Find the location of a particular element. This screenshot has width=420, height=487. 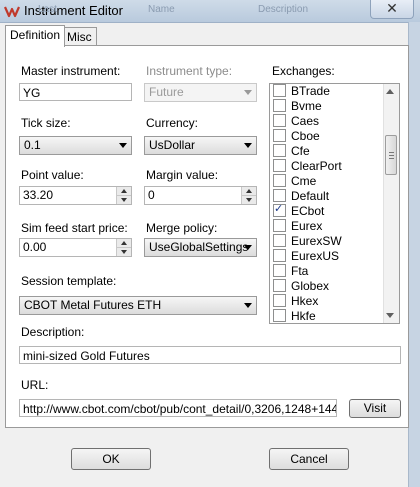

exchange-item-hkex: Hkex is located at coordinates (295, 301).